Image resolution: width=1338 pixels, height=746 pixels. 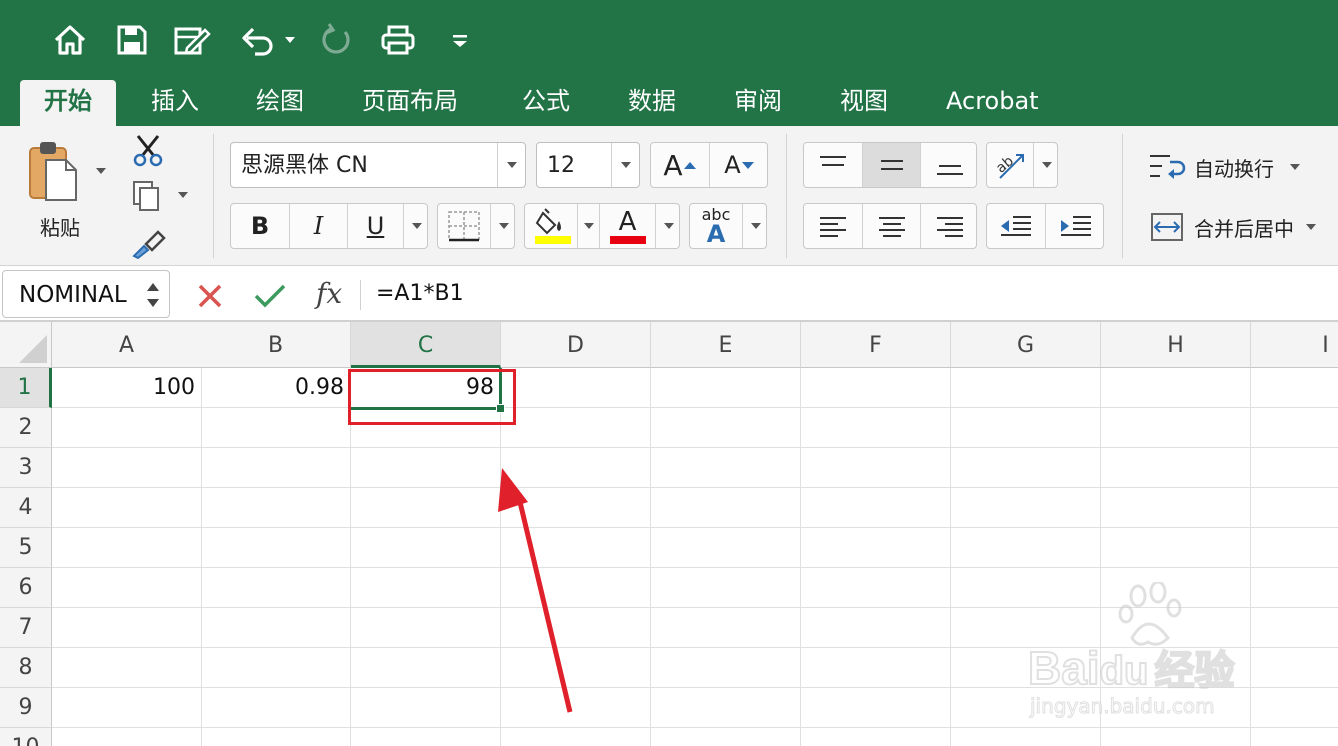 I want to click on merge-center-button: 合并后居中, so click(x=1243, y=227).